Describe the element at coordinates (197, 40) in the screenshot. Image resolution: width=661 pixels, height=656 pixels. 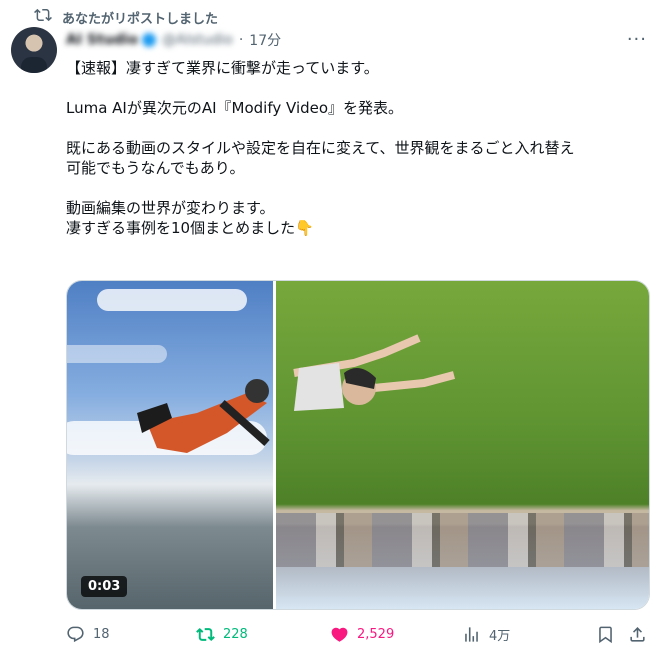
I see `author-handle: @AIstudio` at that location.